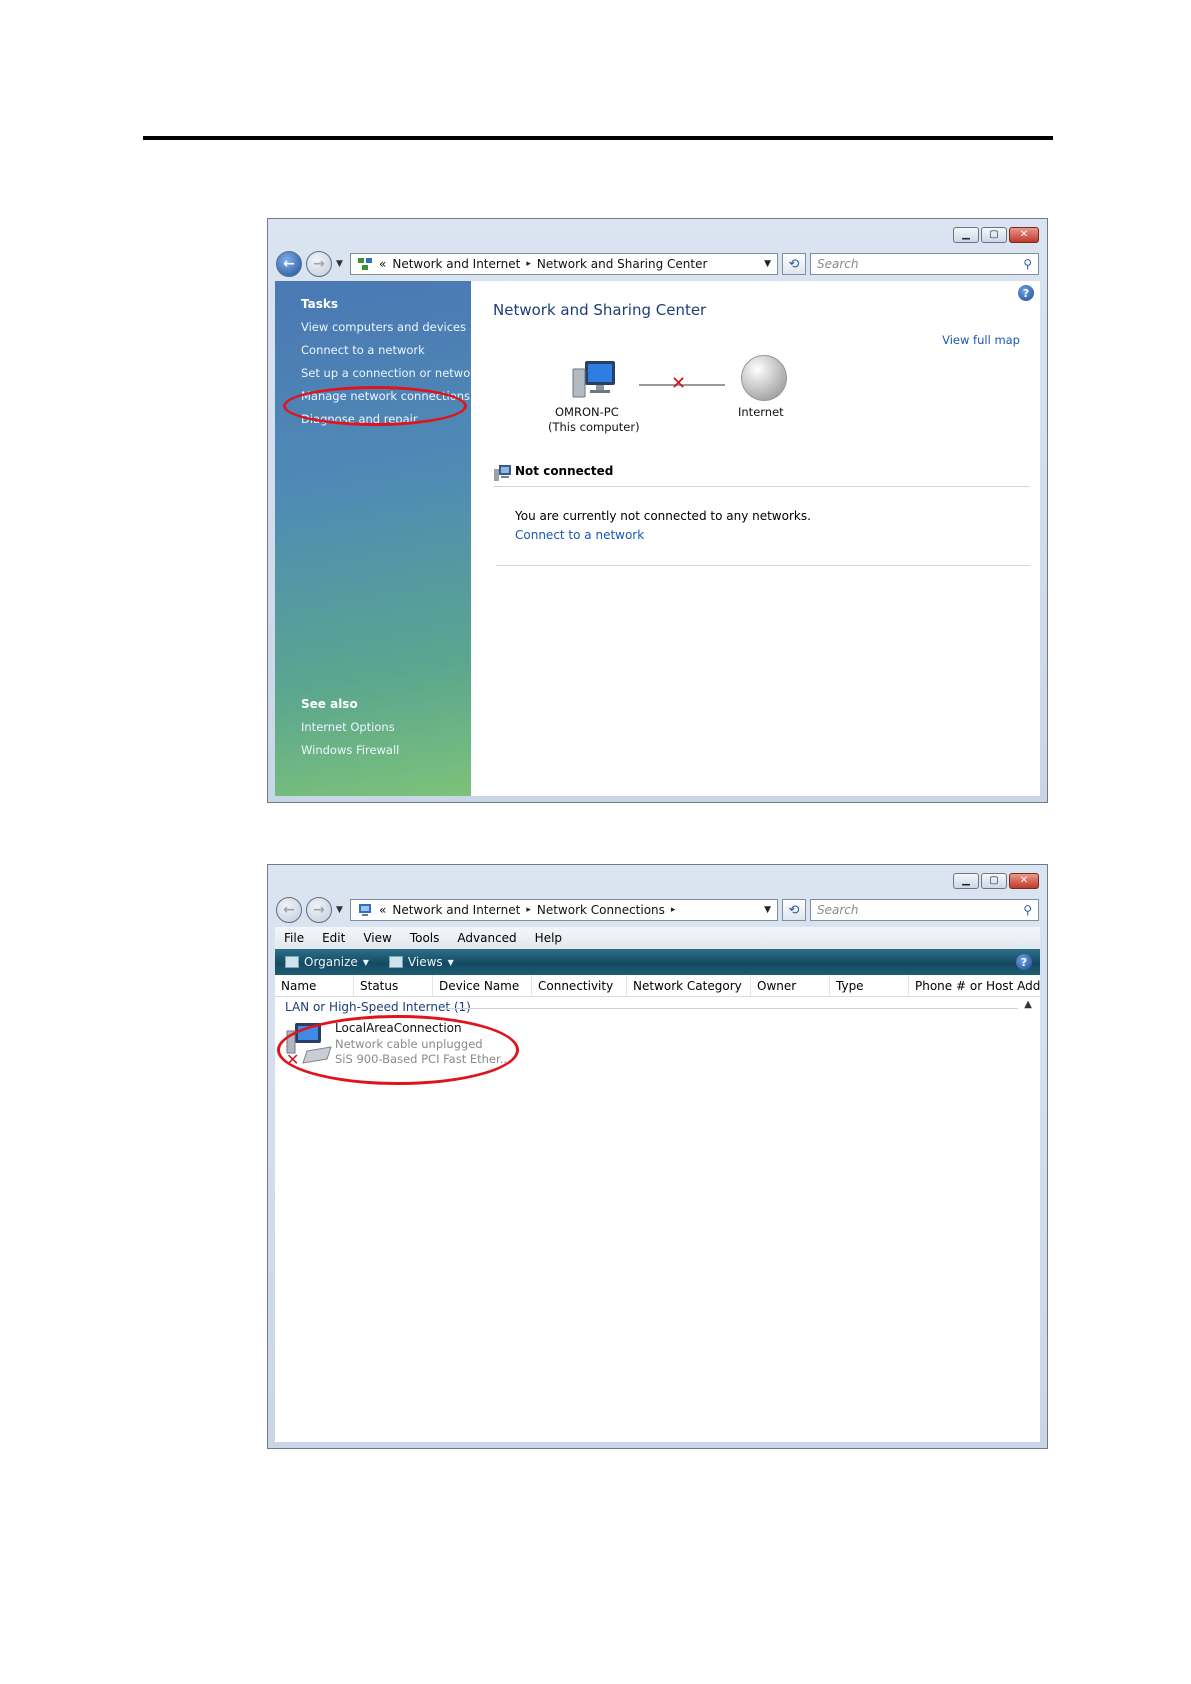 This screenshot has height=1684, width=1191. I want to click on column-name: Name, so click(314, 986).